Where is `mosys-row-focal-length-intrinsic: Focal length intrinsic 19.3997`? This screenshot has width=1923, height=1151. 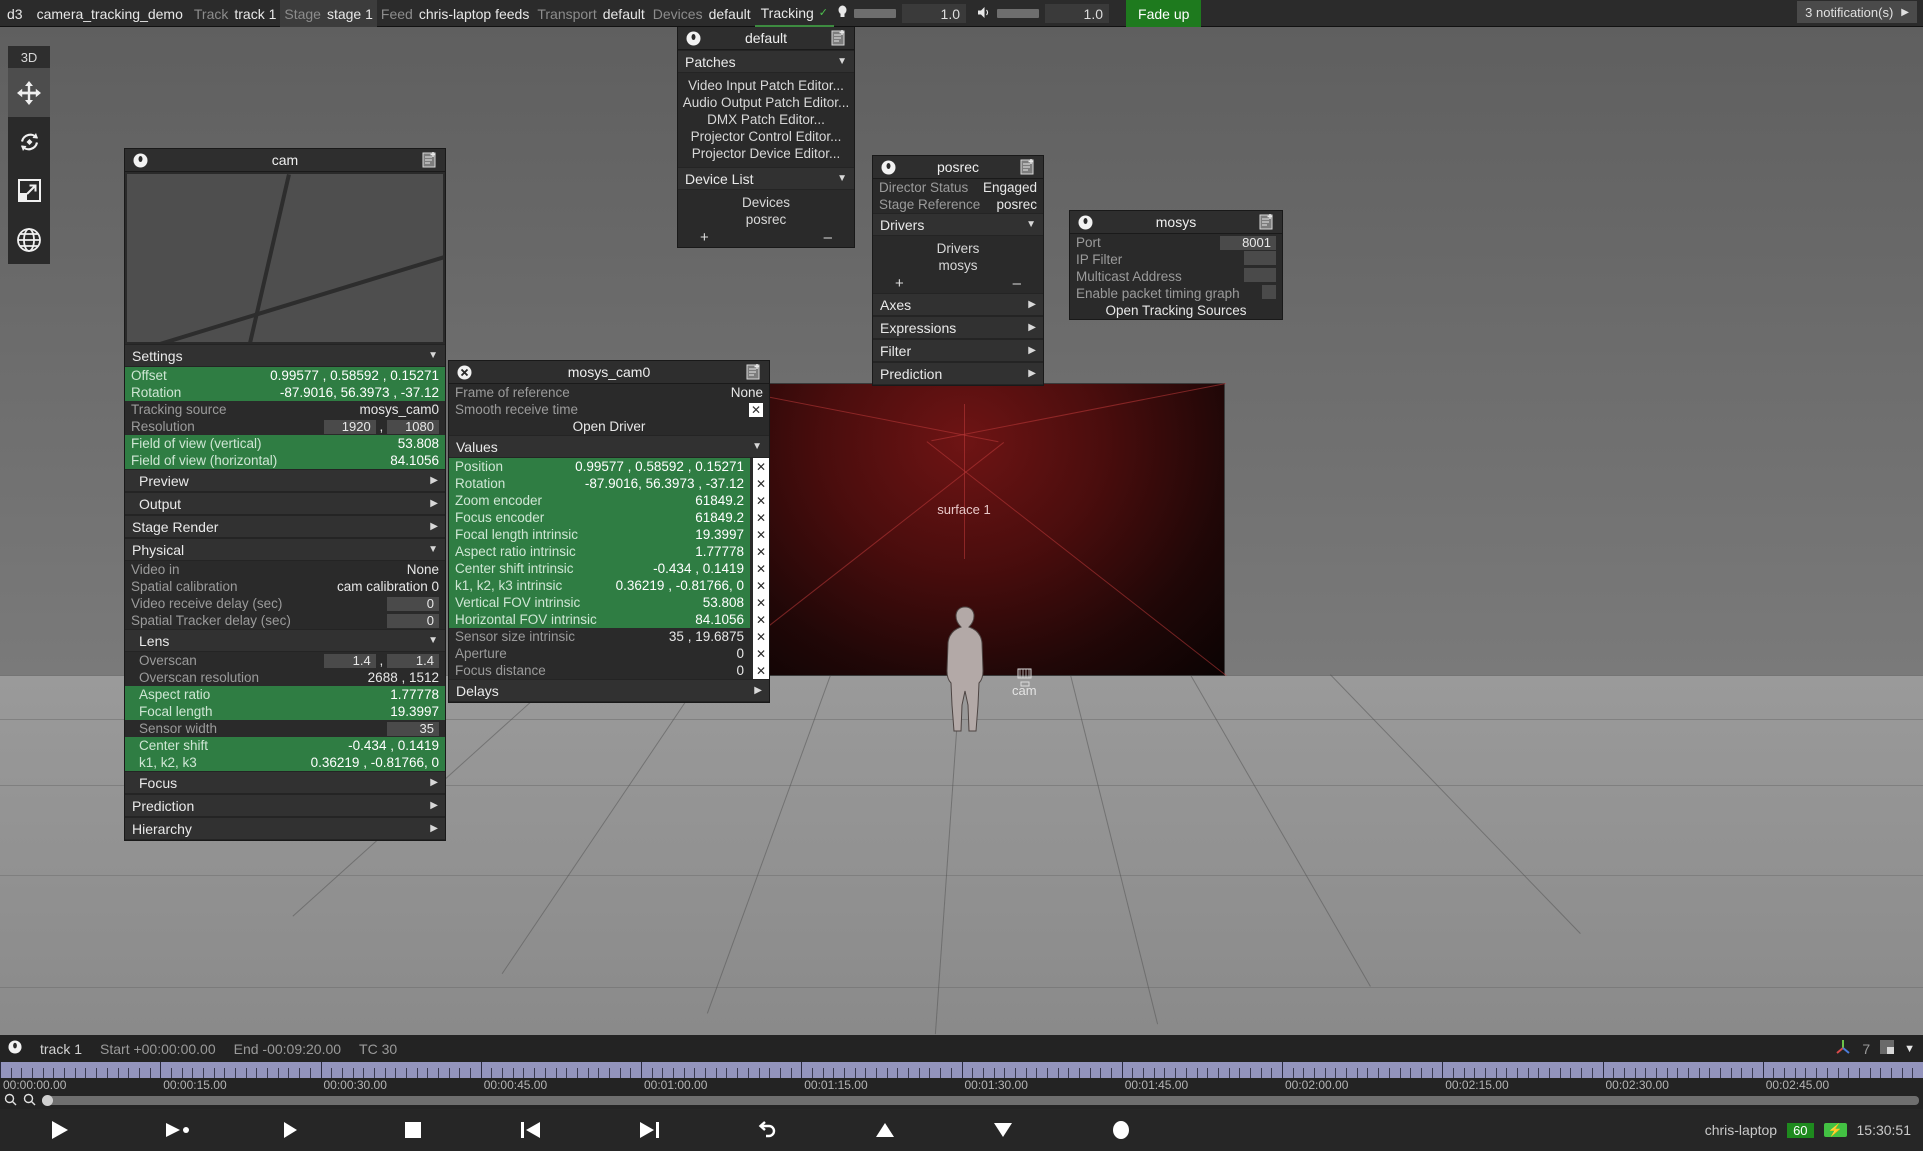
mosys-row-focal-length-intrinsic: Focal length intrinsic 19.3997 is located at coordinates (599, 534).